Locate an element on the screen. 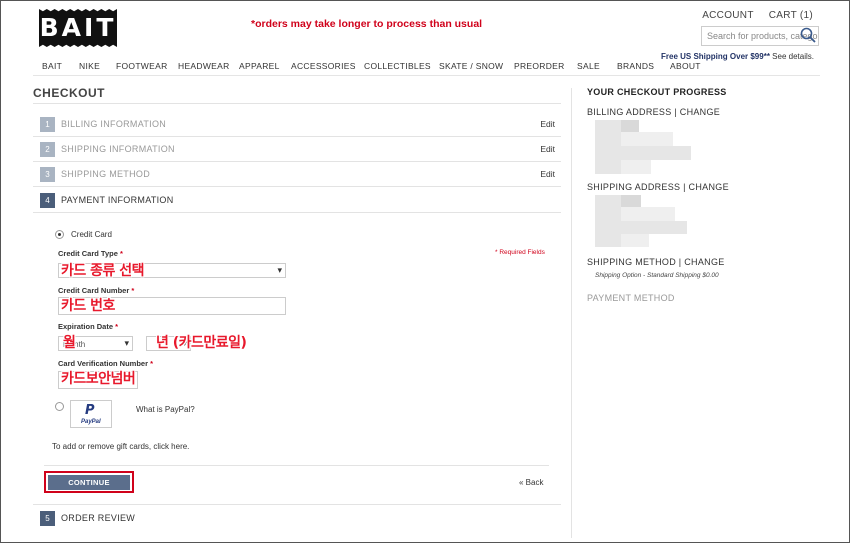 Image resolution: width=850 pixels, height=543 pixels. gift-card-note: To add or remove gift cards, click here. is located at coordinates (120, 446).